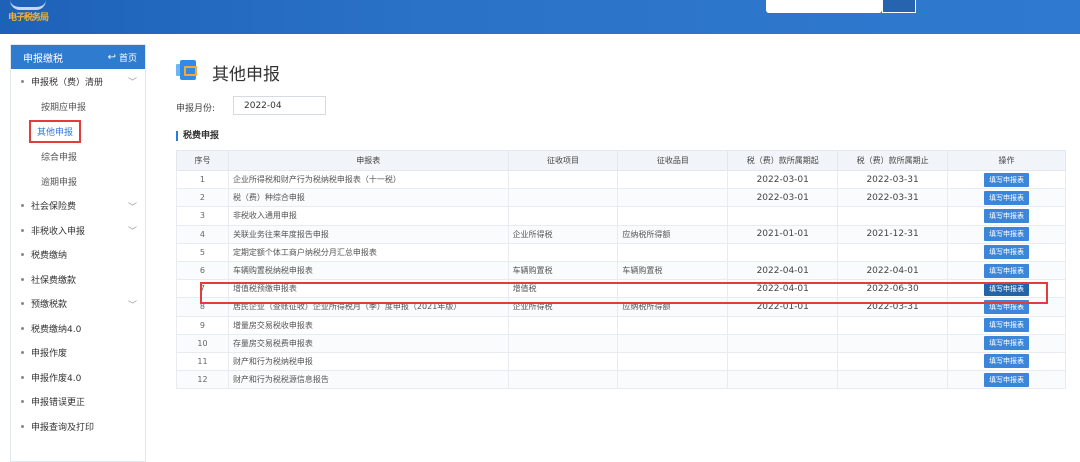 This screenshot has height=462, width=1080. Describe the element at coordinates (56, 329) in the screenshot. I see `sidebar-item-label: 税费缴纳4.0` at that location.